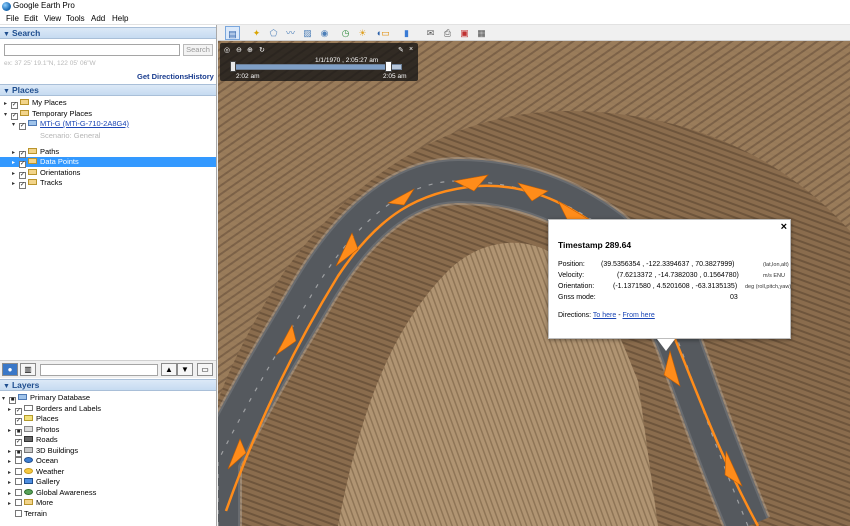  What do you see at coordinates (169, 369) in the screenshot?
I see `move-up-button: ▲` at bounding box center [169, 369].